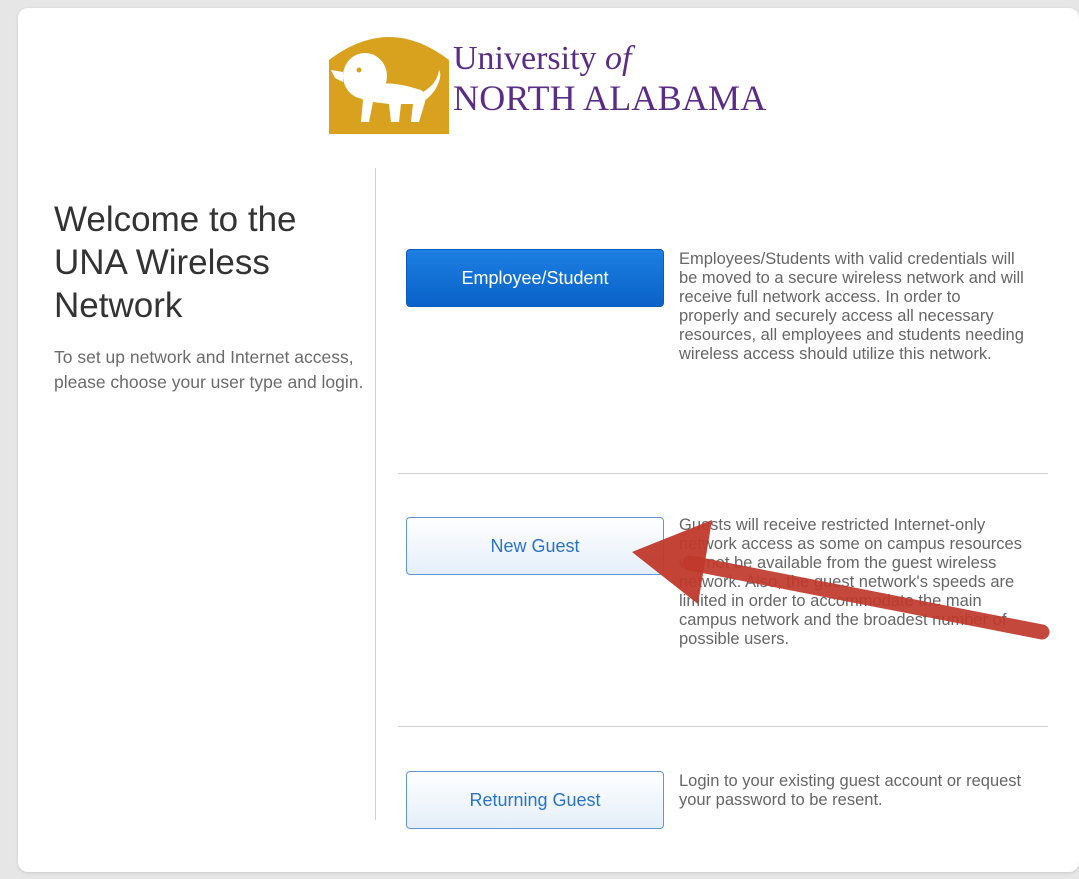 This screenshot has height=879, width=1079. I want to click on vertical-divider, so click(375, 494).